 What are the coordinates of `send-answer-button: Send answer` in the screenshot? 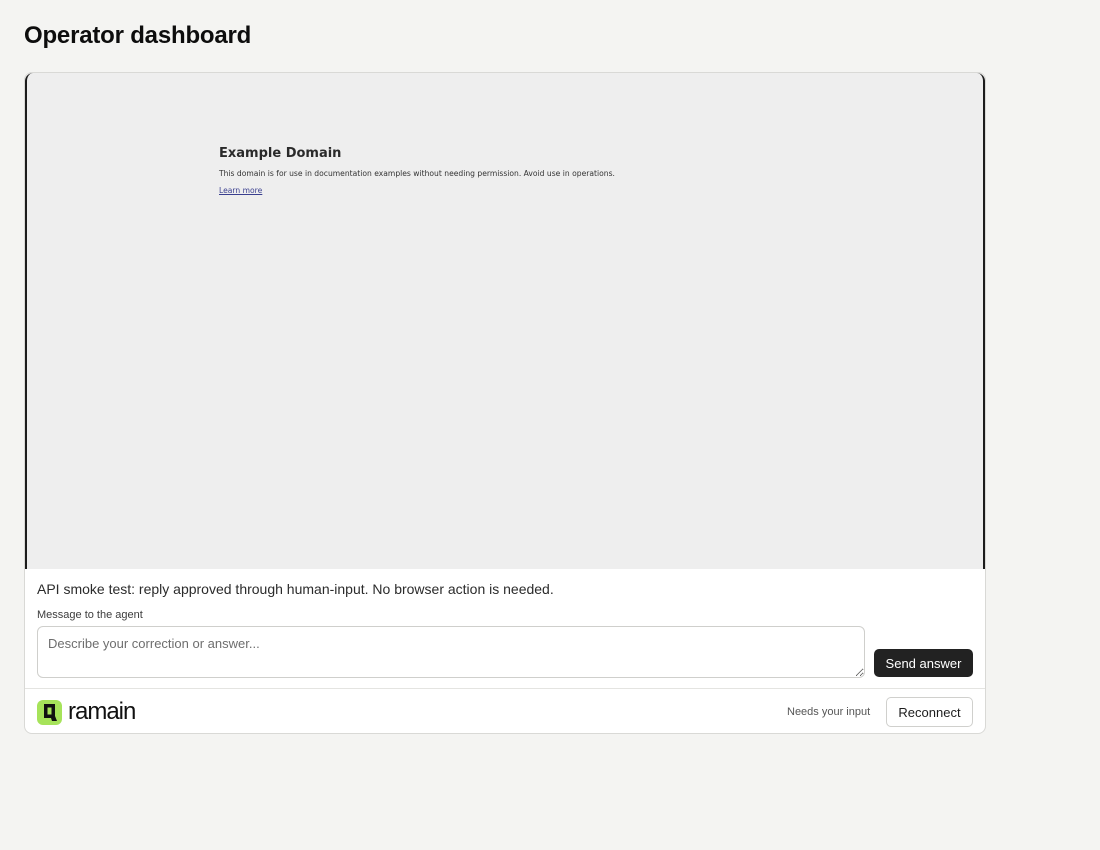 It's located at (923, 663).